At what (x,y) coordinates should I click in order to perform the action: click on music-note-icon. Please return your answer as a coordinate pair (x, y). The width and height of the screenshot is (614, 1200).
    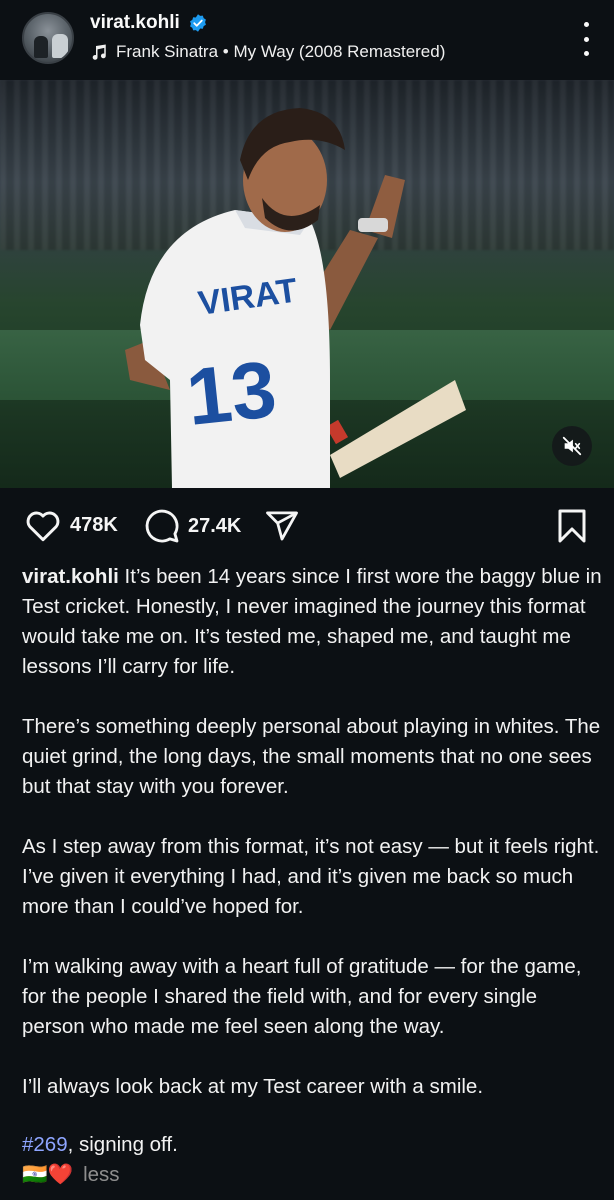
    Looking at the image, I should click on (99, 52).